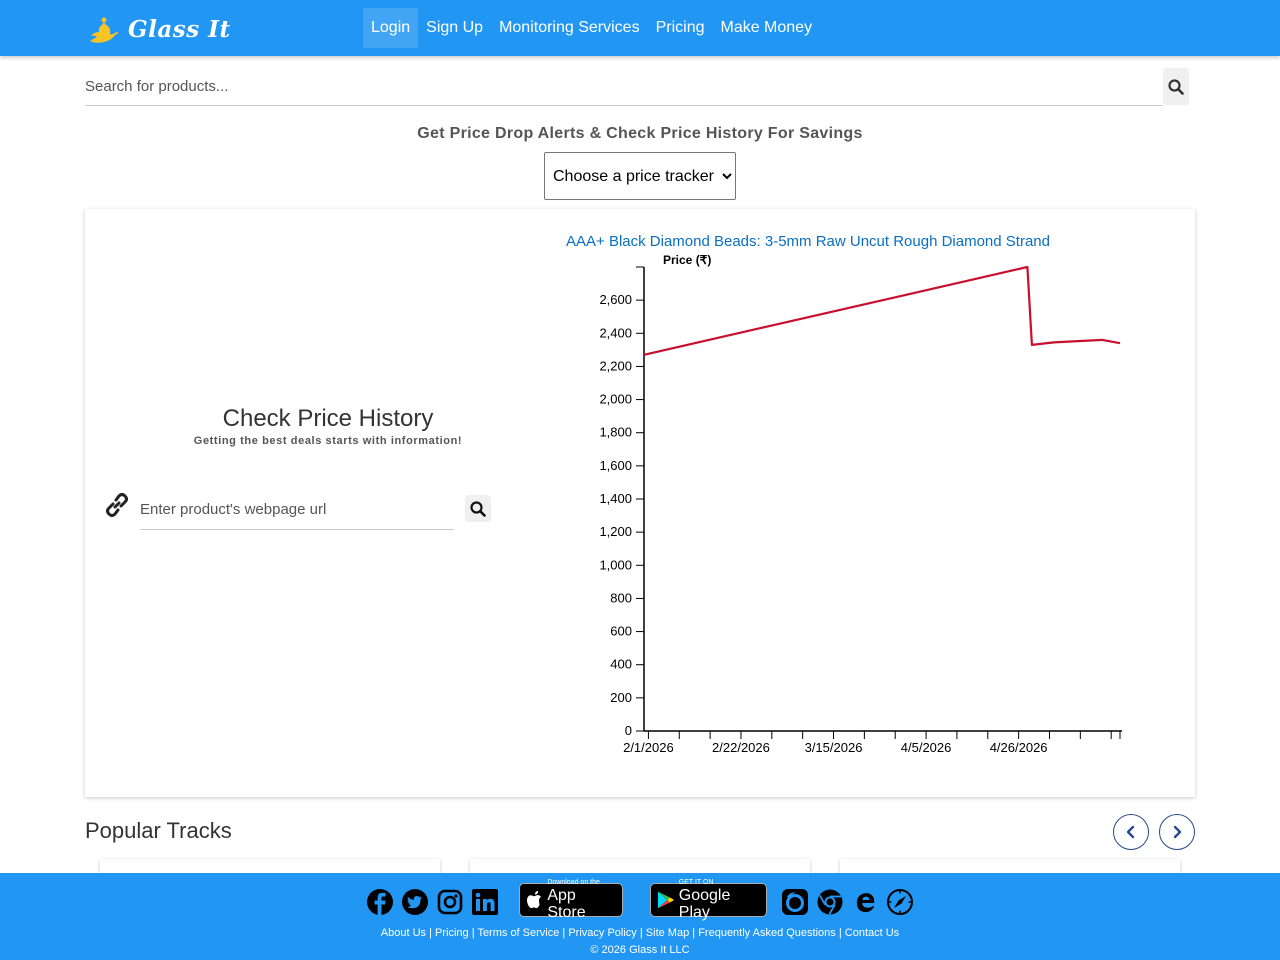 The width and height of the screenshot is (1280, 960). I want to click on url-search-button, so click(478, 508).